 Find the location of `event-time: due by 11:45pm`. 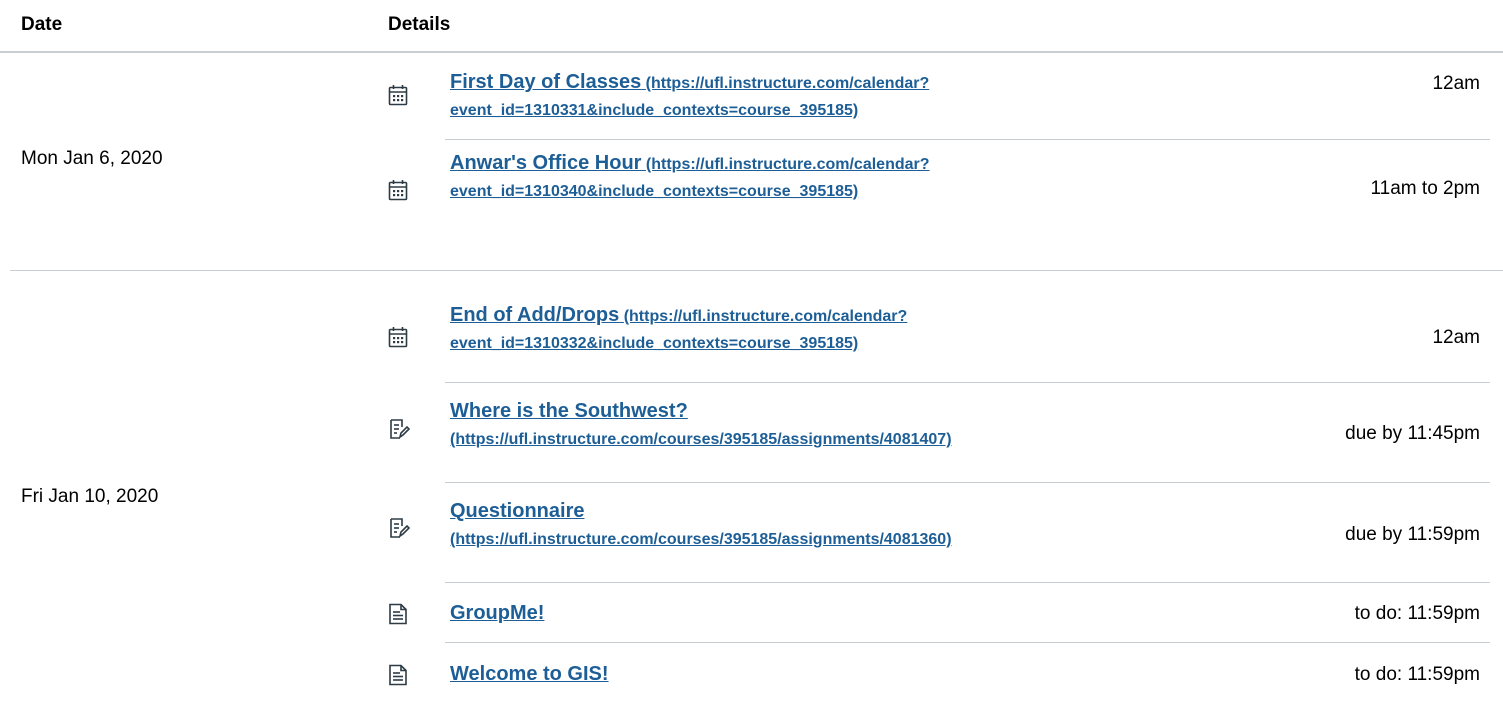

event-time: due by 11:45pm is located at coordinates (1412, 433).